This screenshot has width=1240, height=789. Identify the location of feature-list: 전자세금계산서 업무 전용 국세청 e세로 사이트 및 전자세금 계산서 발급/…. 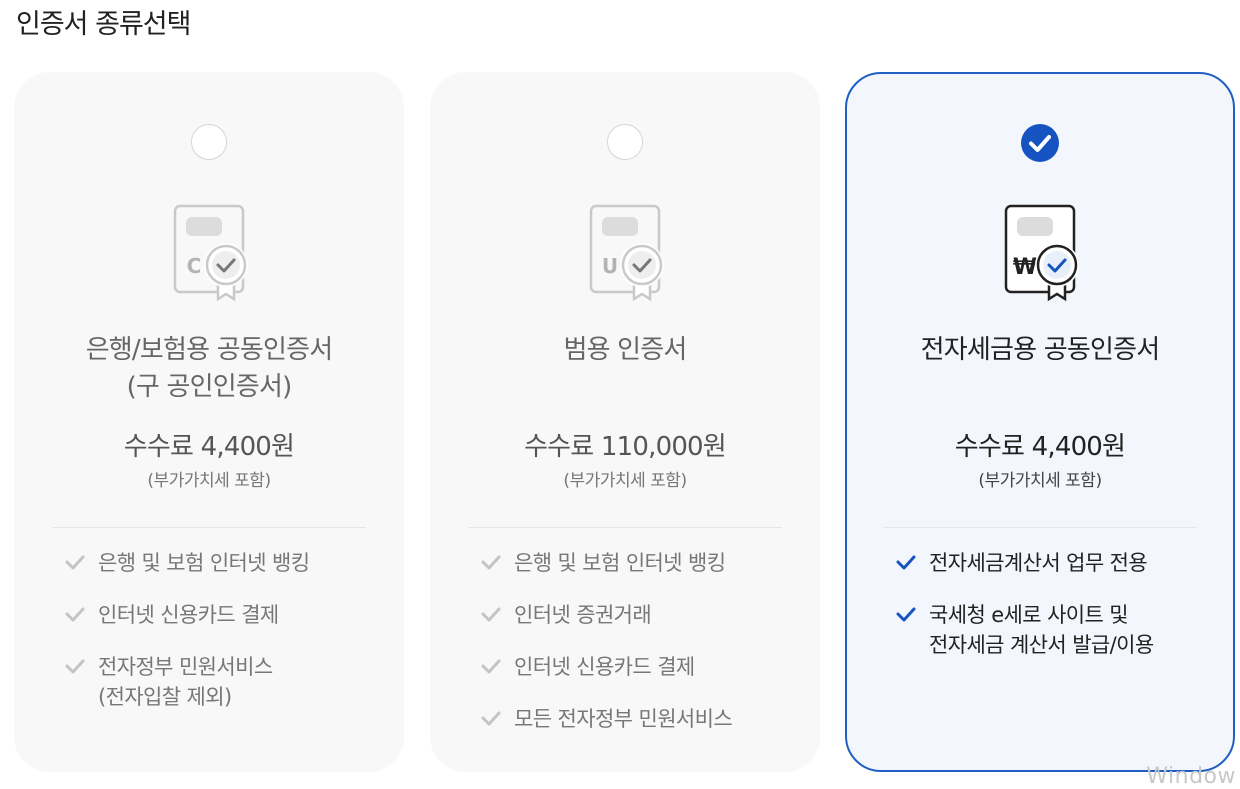
(1054, 615).